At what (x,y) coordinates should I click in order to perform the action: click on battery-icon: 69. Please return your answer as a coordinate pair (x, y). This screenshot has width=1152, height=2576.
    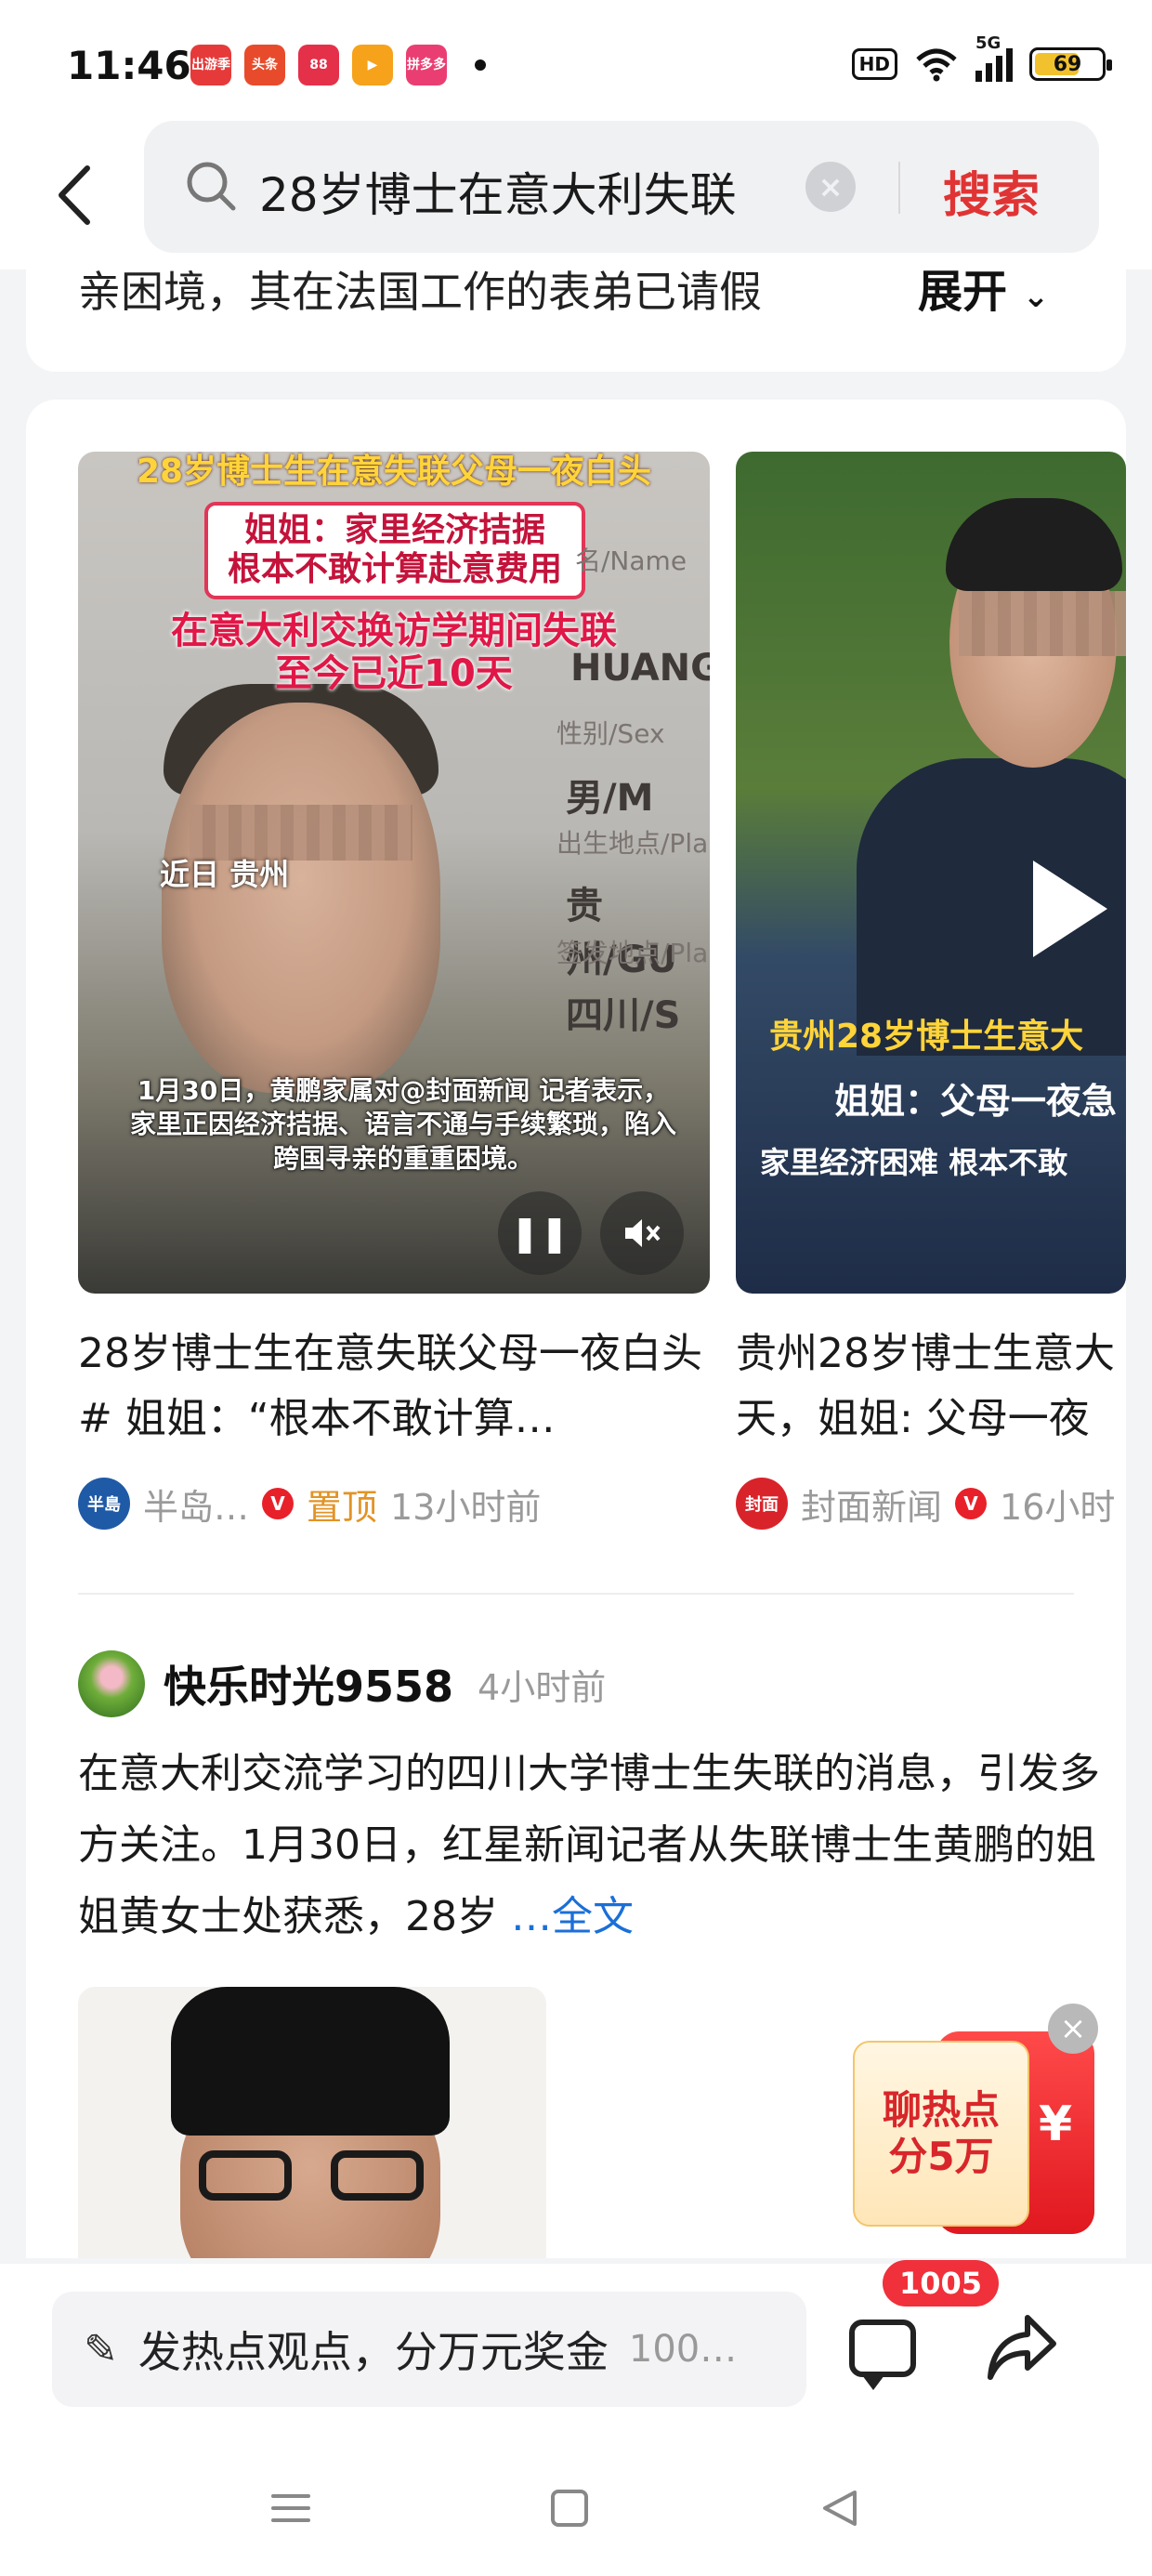
    Looking at the image, I should click on (1070, 64).